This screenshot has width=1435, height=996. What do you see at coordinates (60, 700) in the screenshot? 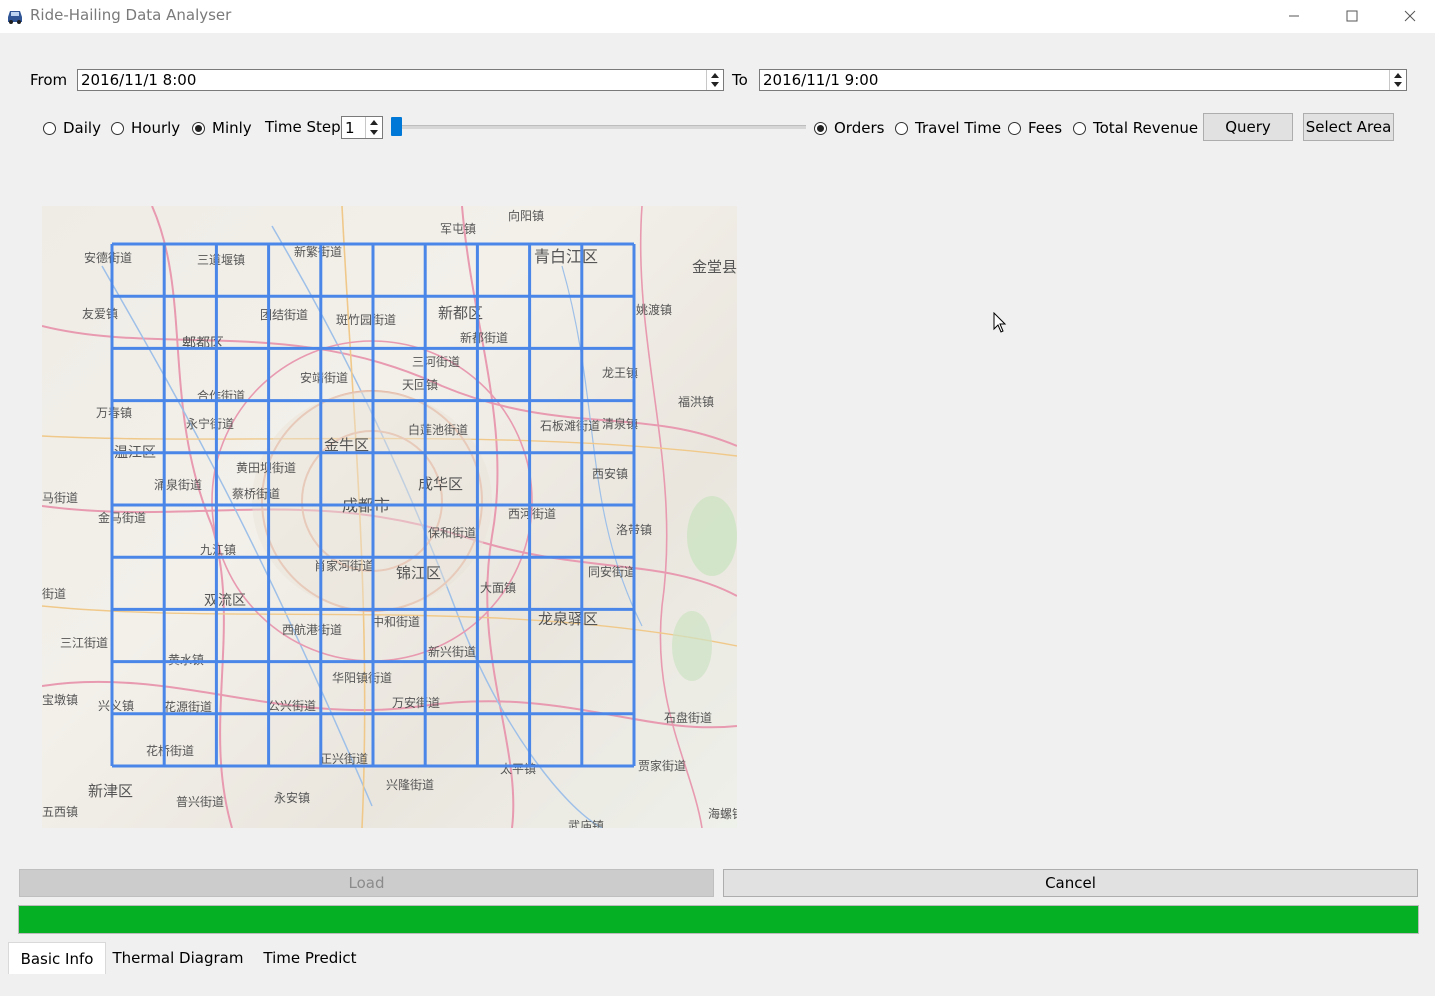
I see `map-place-label: 宝墩镇` at bounding box center [60, 700].